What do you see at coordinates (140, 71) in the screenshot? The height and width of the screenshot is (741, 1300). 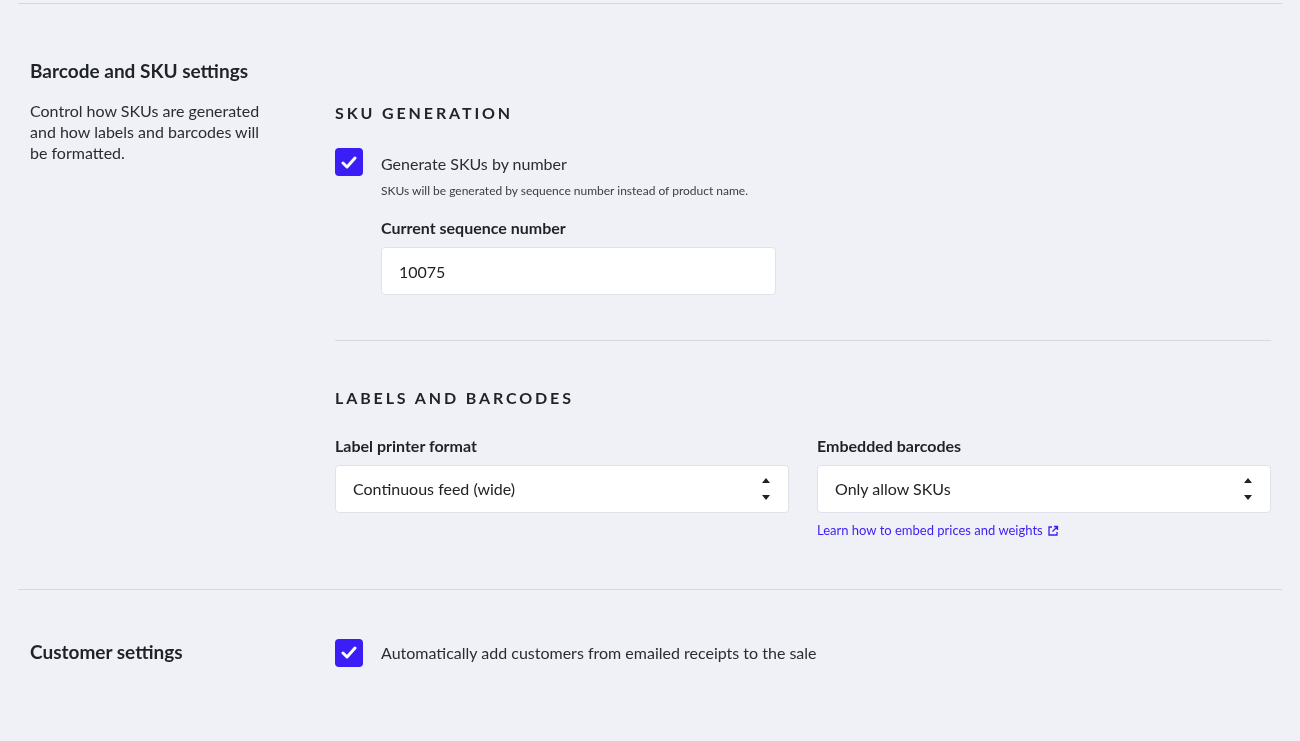 I see `section-title: Barcode and SKU settings` at bounding box center [140, 71].